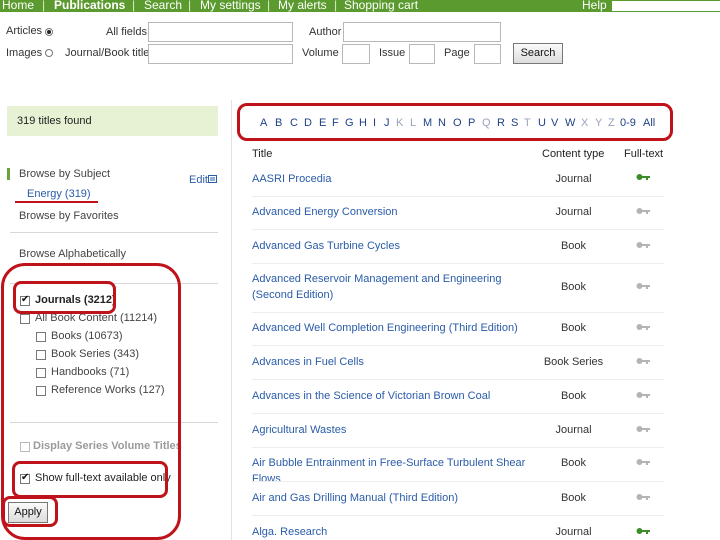  What do you see at coordinates (394, 246) in the screenshot?
I see `table-row-title: Advanced Gas Turbine Cycles` at bounding box center [394, 246].